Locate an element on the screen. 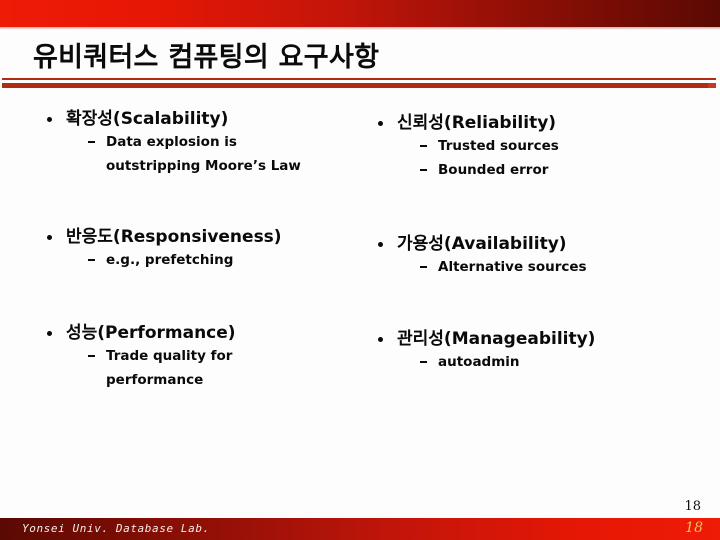 The width and height of the screenshot is (720, 540). bullet-heading-availability: 가용성(Availability) is located at coordinates (540, 244).